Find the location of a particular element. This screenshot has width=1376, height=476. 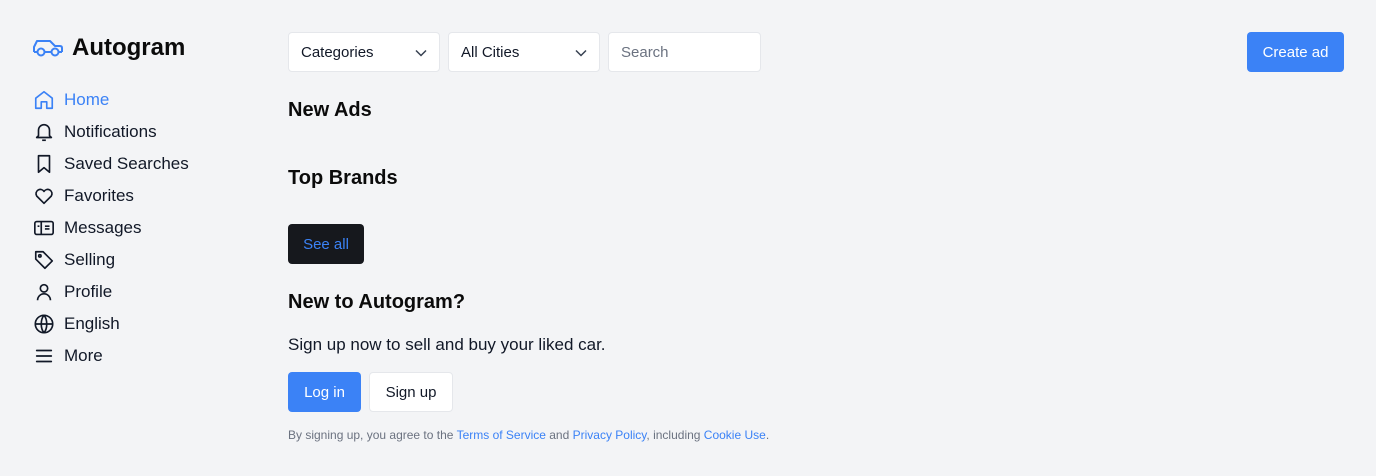

privacy-link: Privacy Policy is located at coordinates (610, 435).